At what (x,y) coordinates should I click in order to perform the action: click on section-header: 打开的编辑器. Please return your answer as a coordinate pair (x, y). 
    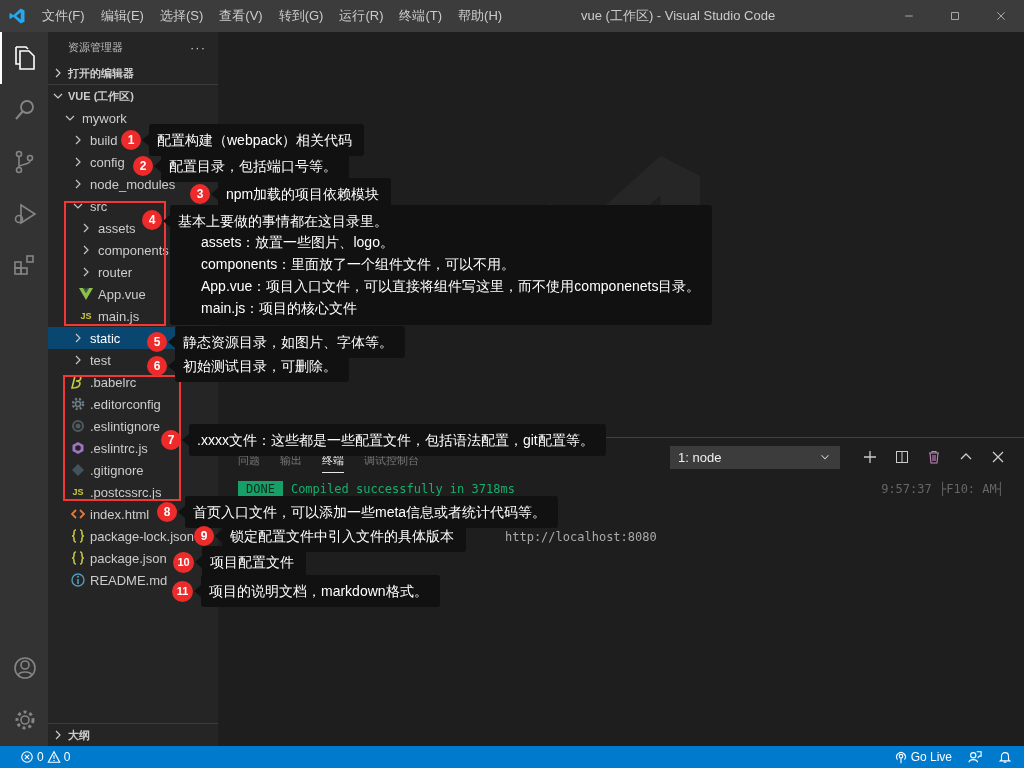
    Looking at the image, I should click on (133, 73).